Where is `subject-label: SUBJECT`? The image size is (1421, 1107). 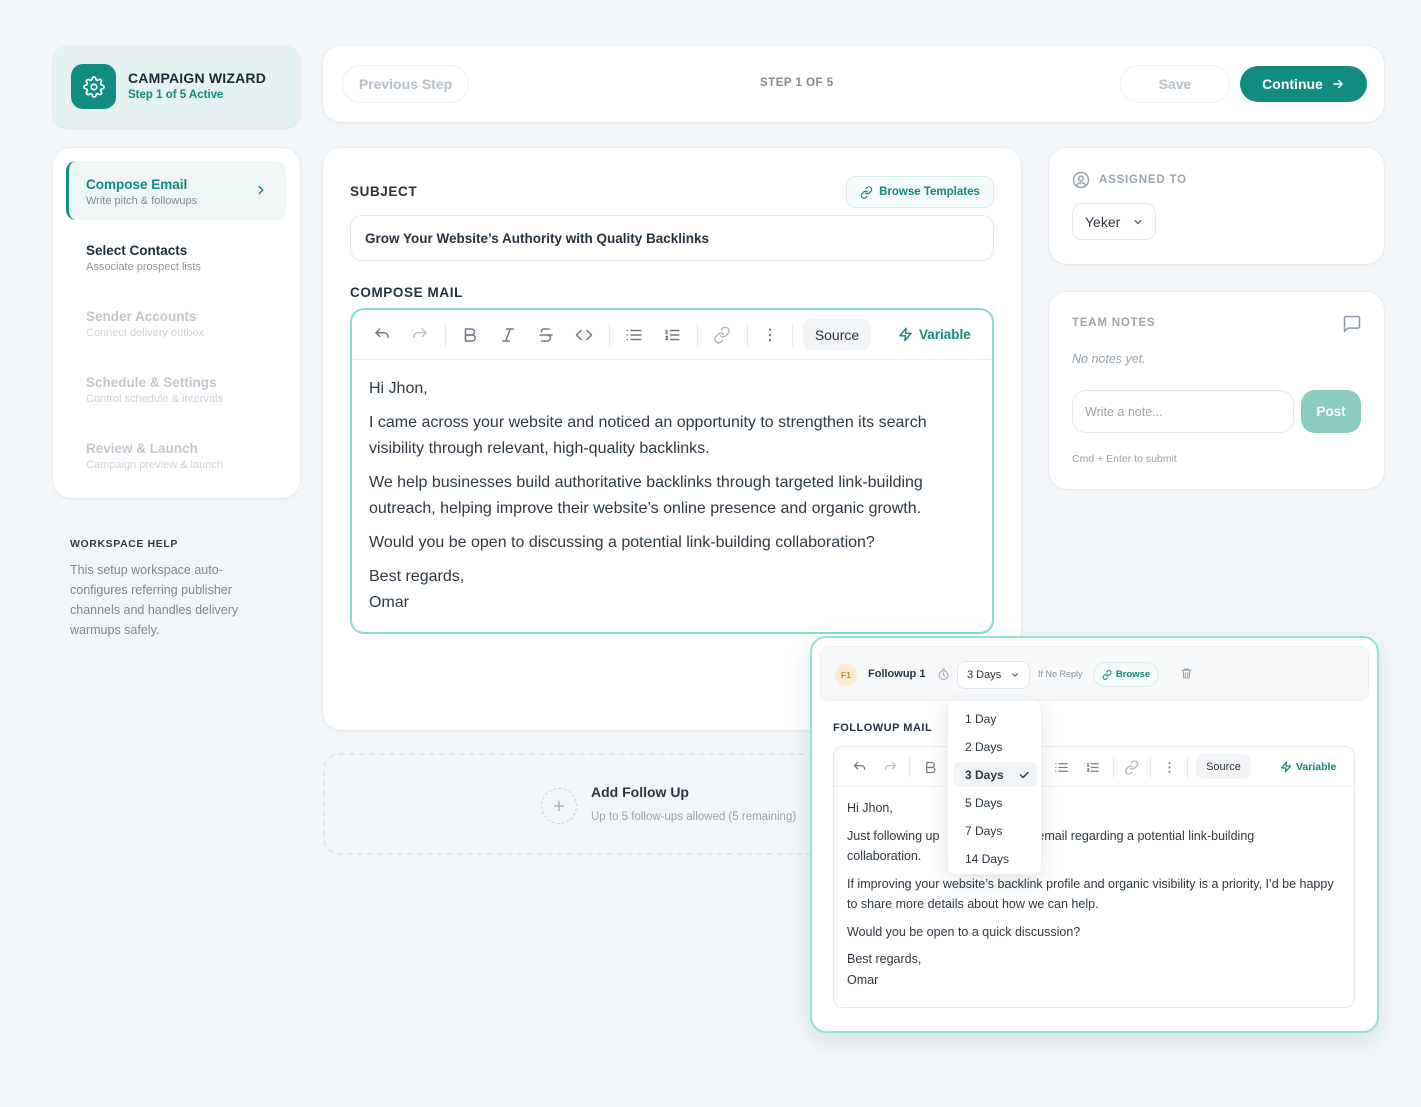 subject-label: SUBJECT is located at coordinates (384, 191).